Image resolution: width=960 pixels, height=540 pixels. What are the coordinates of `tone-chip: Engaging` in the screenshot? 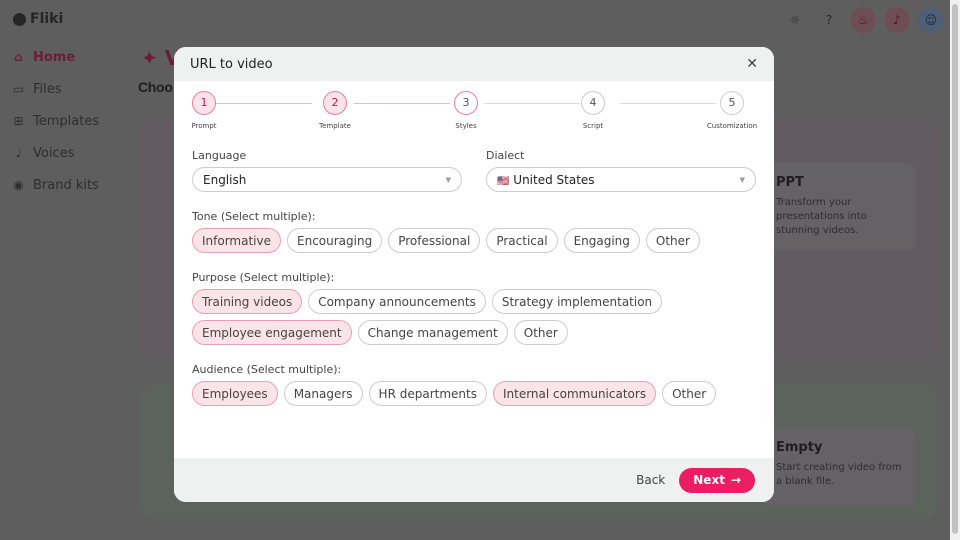 It's located at (601, 240).